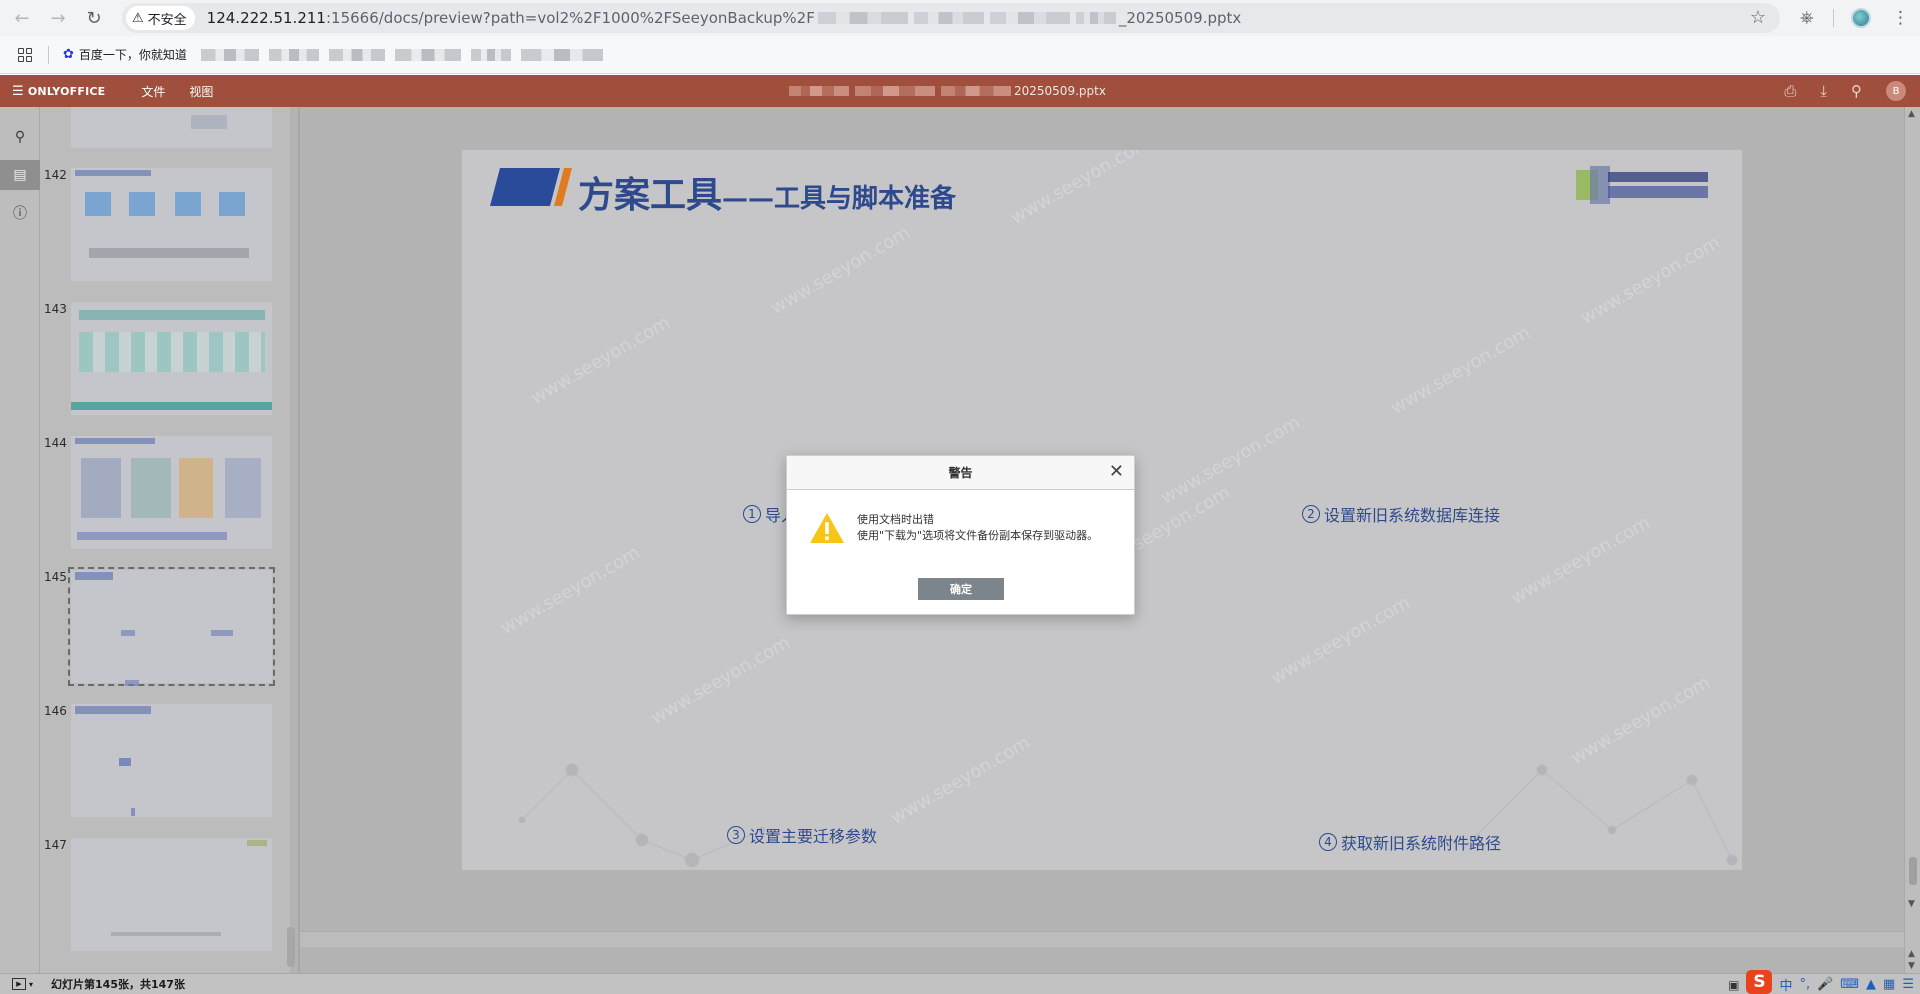 The height and width of the screenshot is (994, 1920). What do you see at coordinates (978, 535) in the screenshot?
I see `dialog-message-line2: 使用"下载为"选项将文件备份副本保存到驱动器。` at bounding box center [978, 535].